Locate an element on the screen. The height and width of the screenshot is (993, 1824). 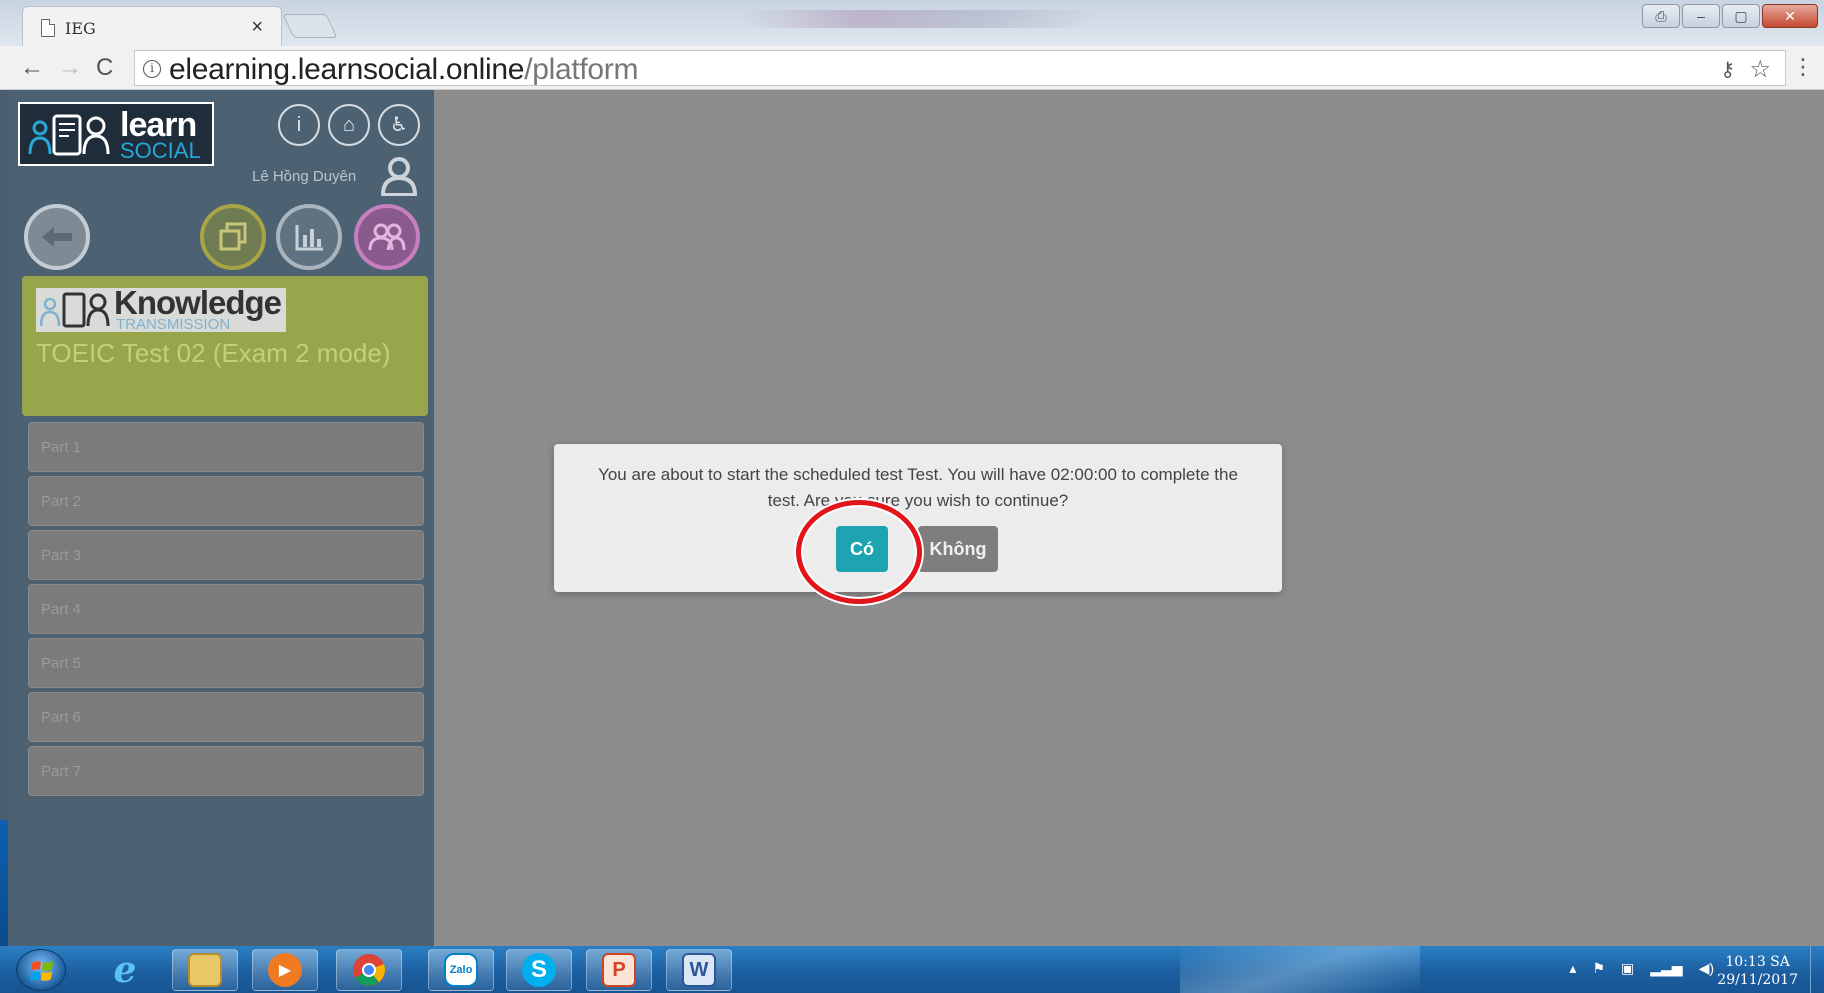
tab-title: IEG is located at coordinates (80, 28).